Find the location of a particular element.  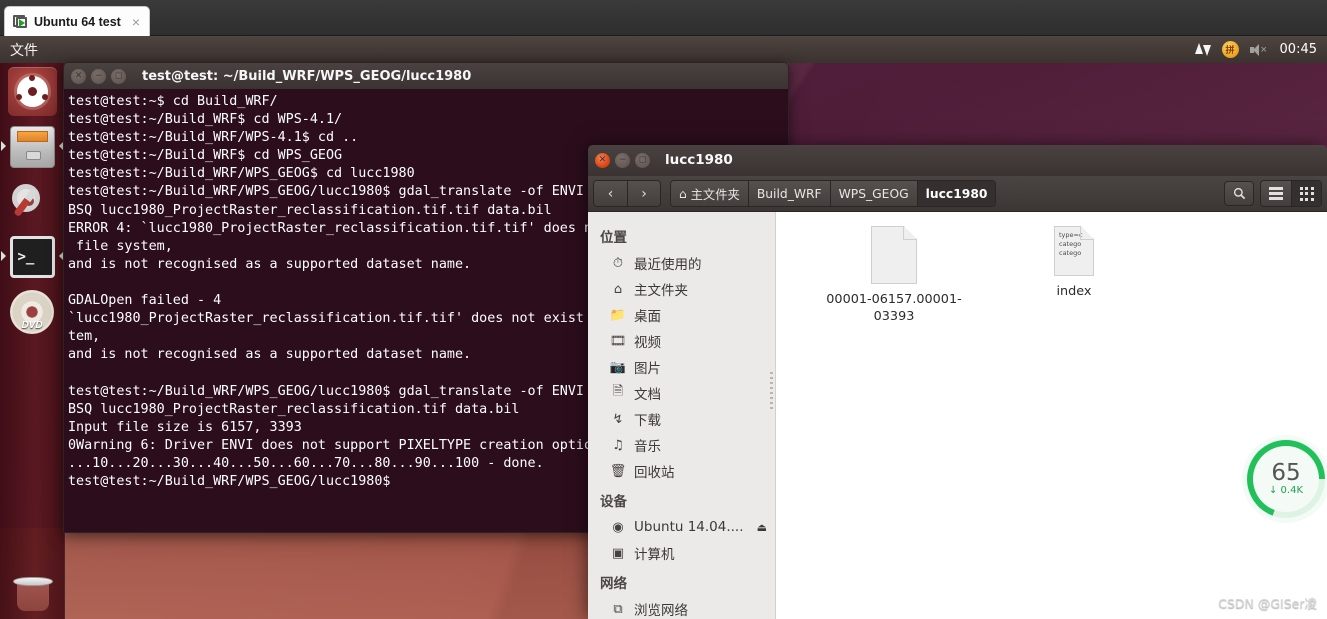

volume-mute-x: × is located at coordinates (1263, 49).